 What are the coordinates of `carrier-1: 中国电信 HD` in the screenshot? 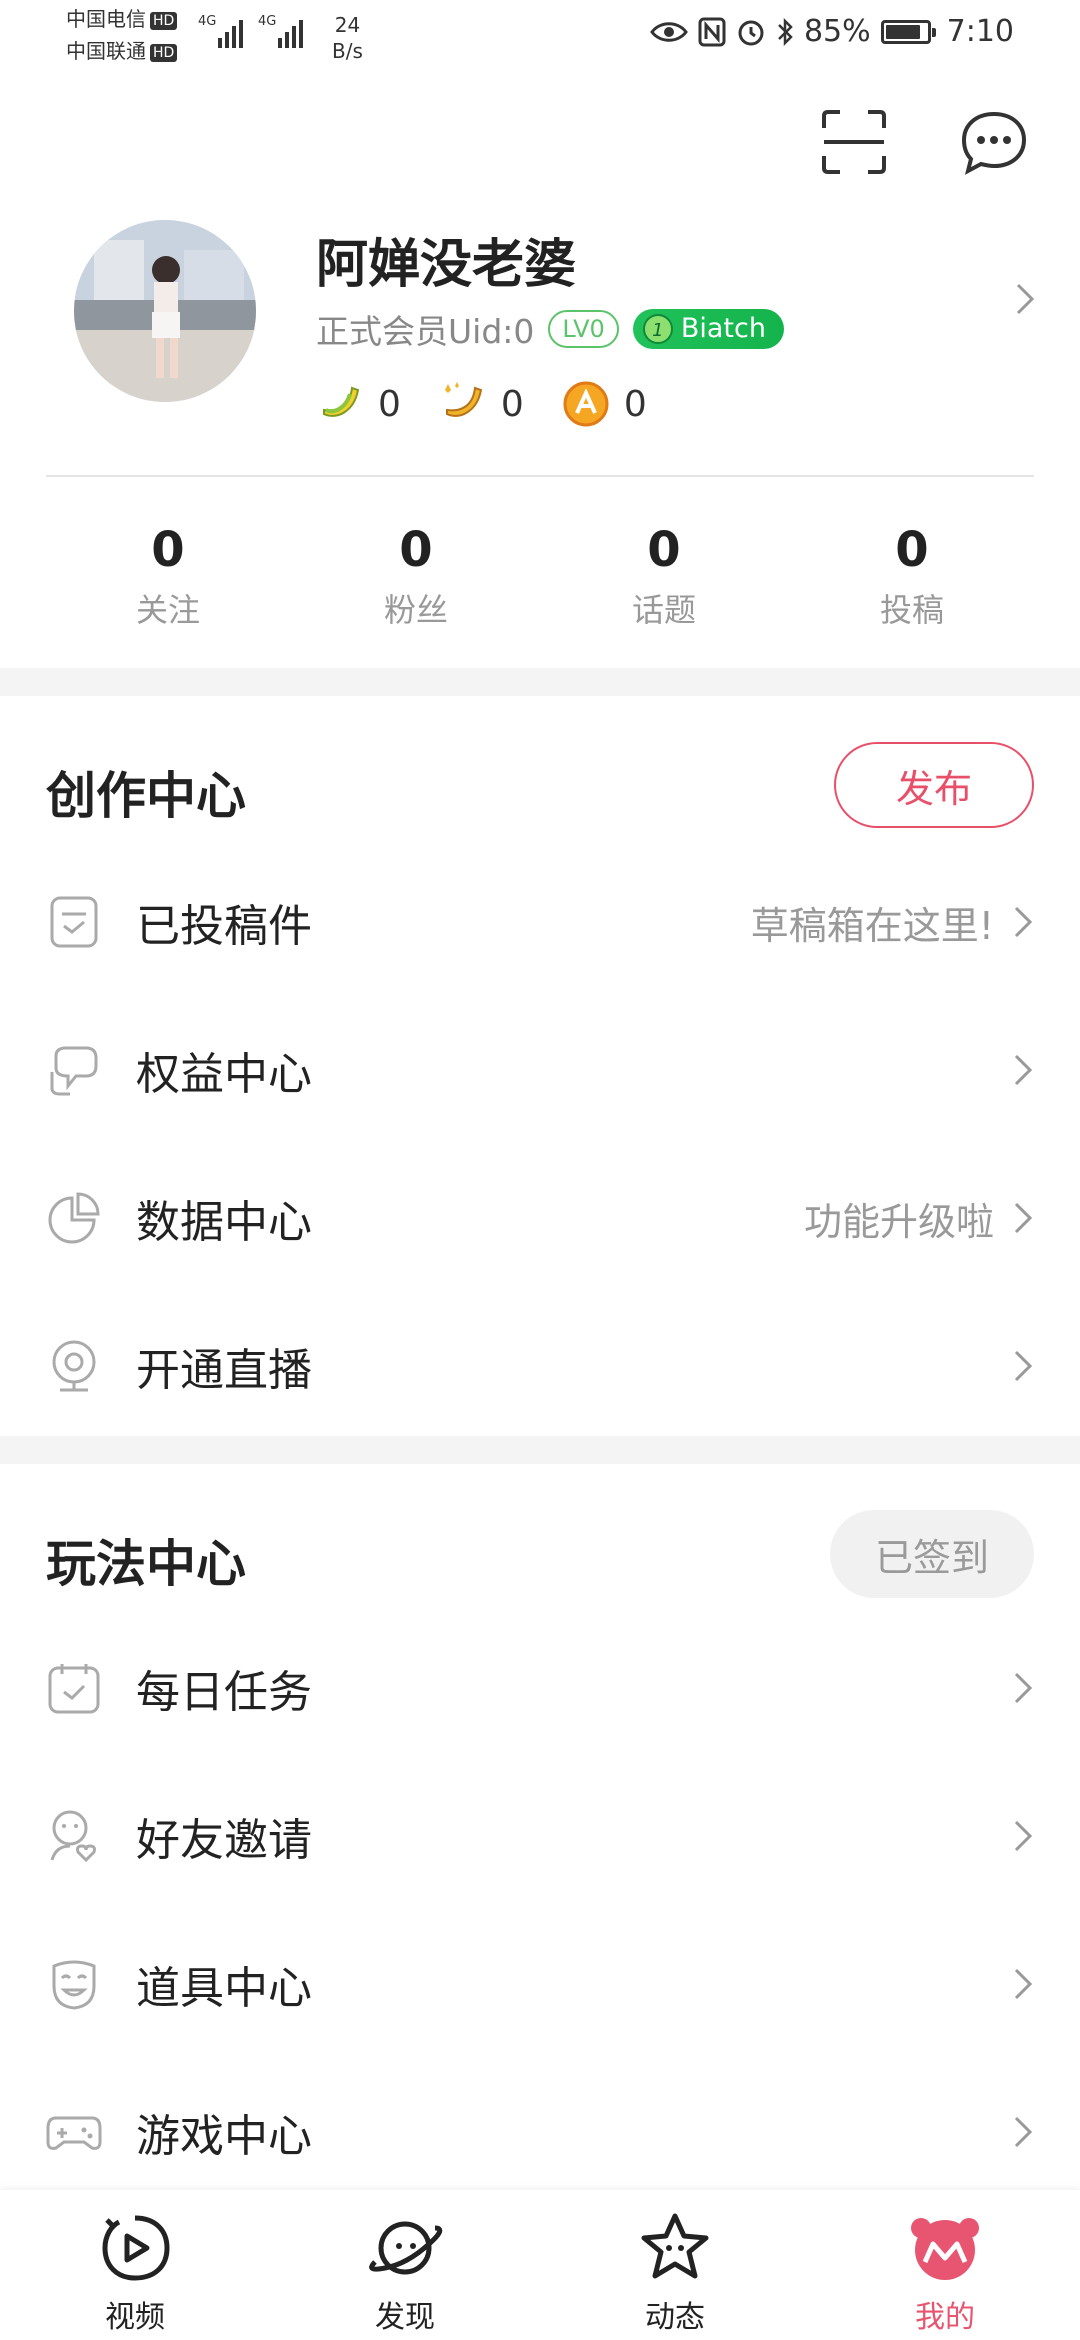 It's located at (122, 19).